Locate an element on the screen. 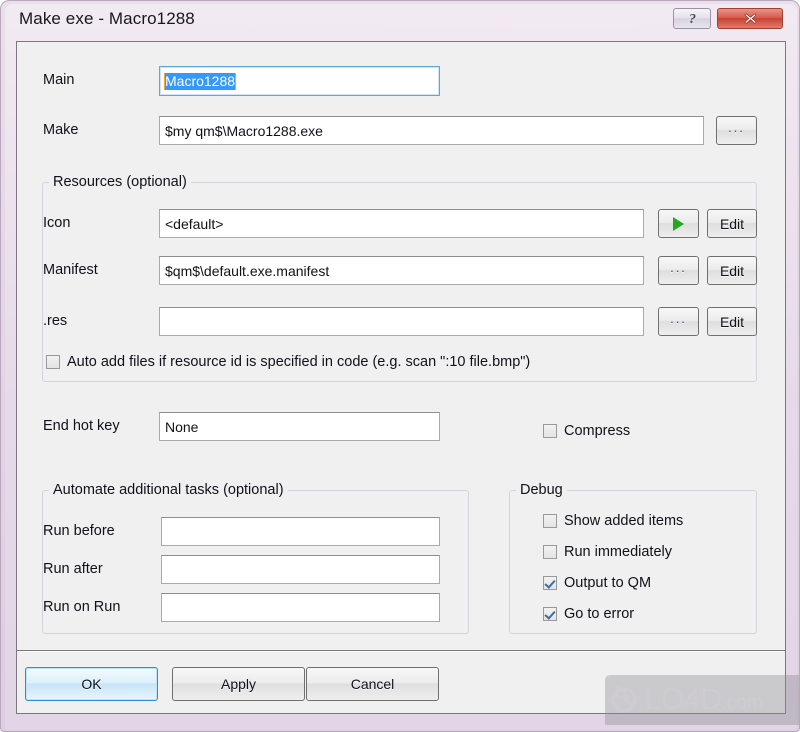  run-on-run-input is located at coordinates (300, 607).